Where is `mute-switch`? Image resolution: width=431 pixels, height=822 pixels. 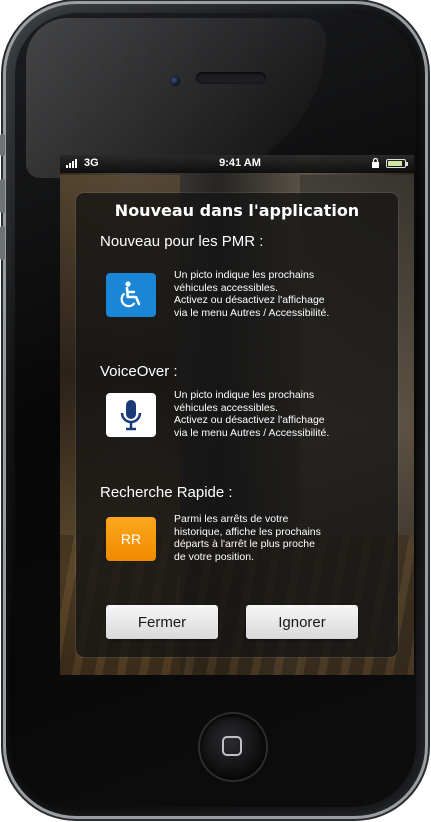
mute-switch is located at coordinates (2, 145).